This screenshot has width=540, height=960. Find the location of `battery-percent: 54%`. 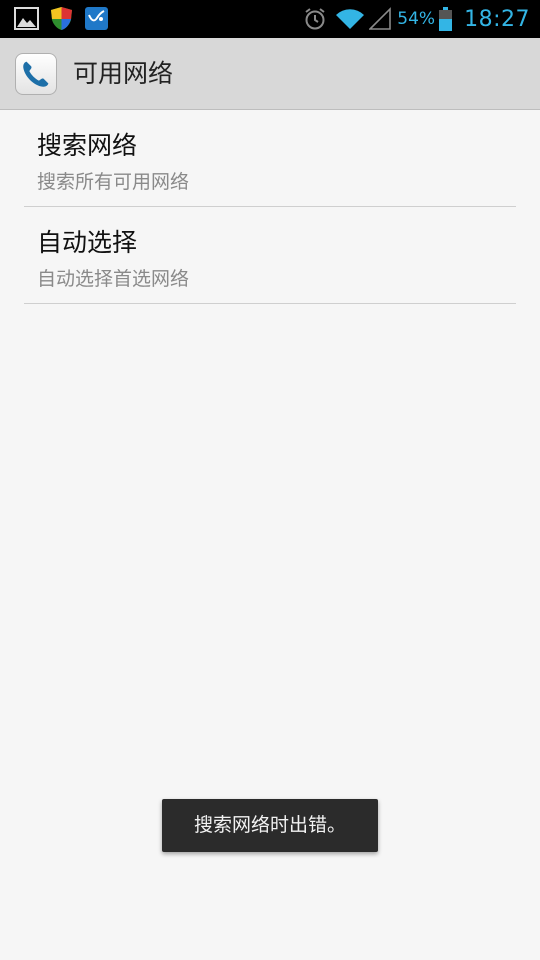

battery-percent: 54% is located at coordinates (416, 19).